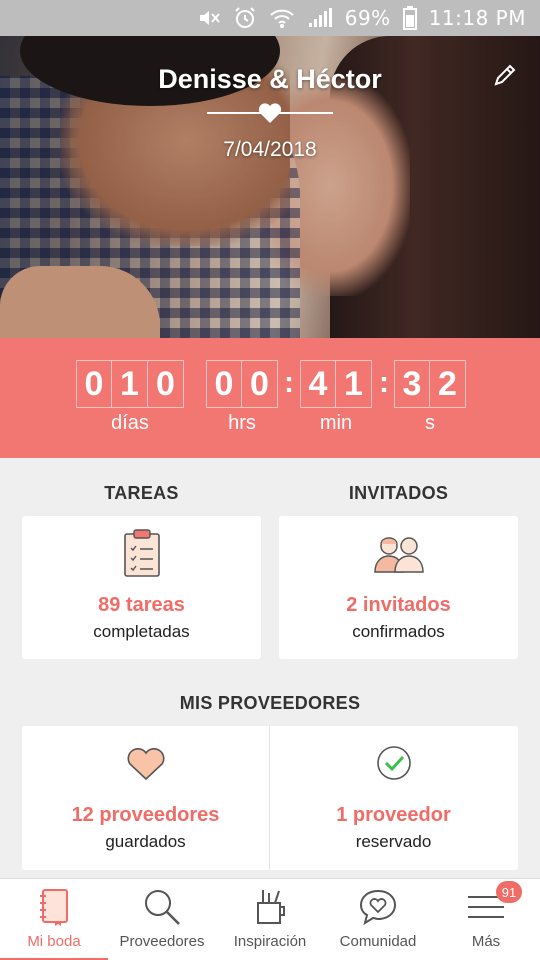 This screenshot has width=540, height=960. I want to click on booked-sub: reservado, so click(393, 841).